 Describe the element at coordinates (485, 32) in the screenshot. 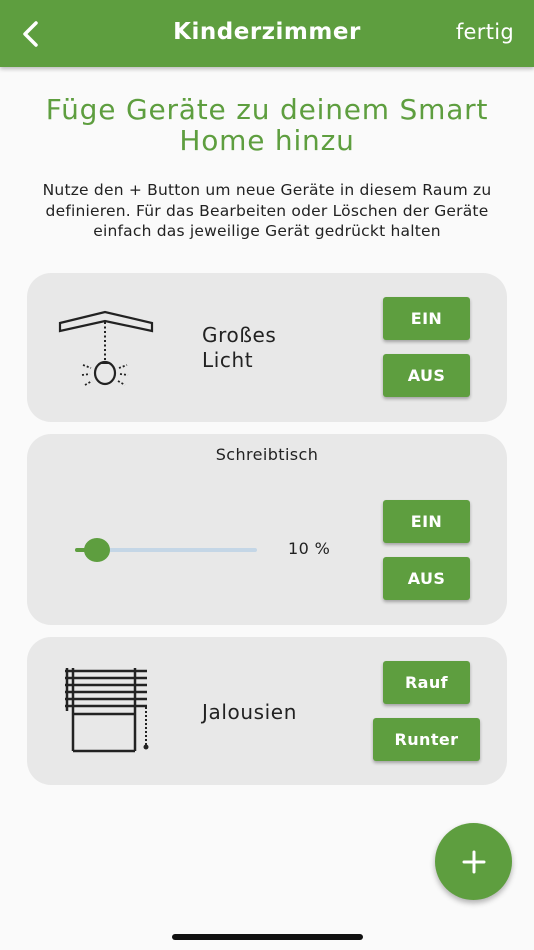

I see `done-button: fertig` at that location.